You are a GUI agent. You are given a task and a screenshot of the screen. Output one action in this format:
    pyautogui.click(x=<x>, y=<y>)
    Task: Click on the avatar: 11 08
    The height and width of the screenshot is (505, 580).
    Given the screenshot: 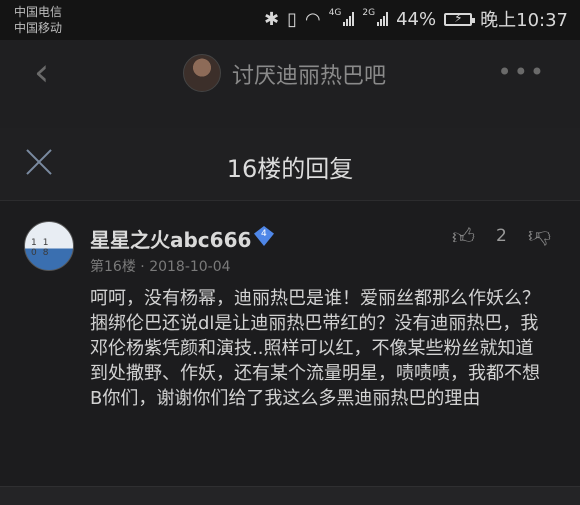 What is the action you would take?
    pyautogui.click(x=49, y=246)
    